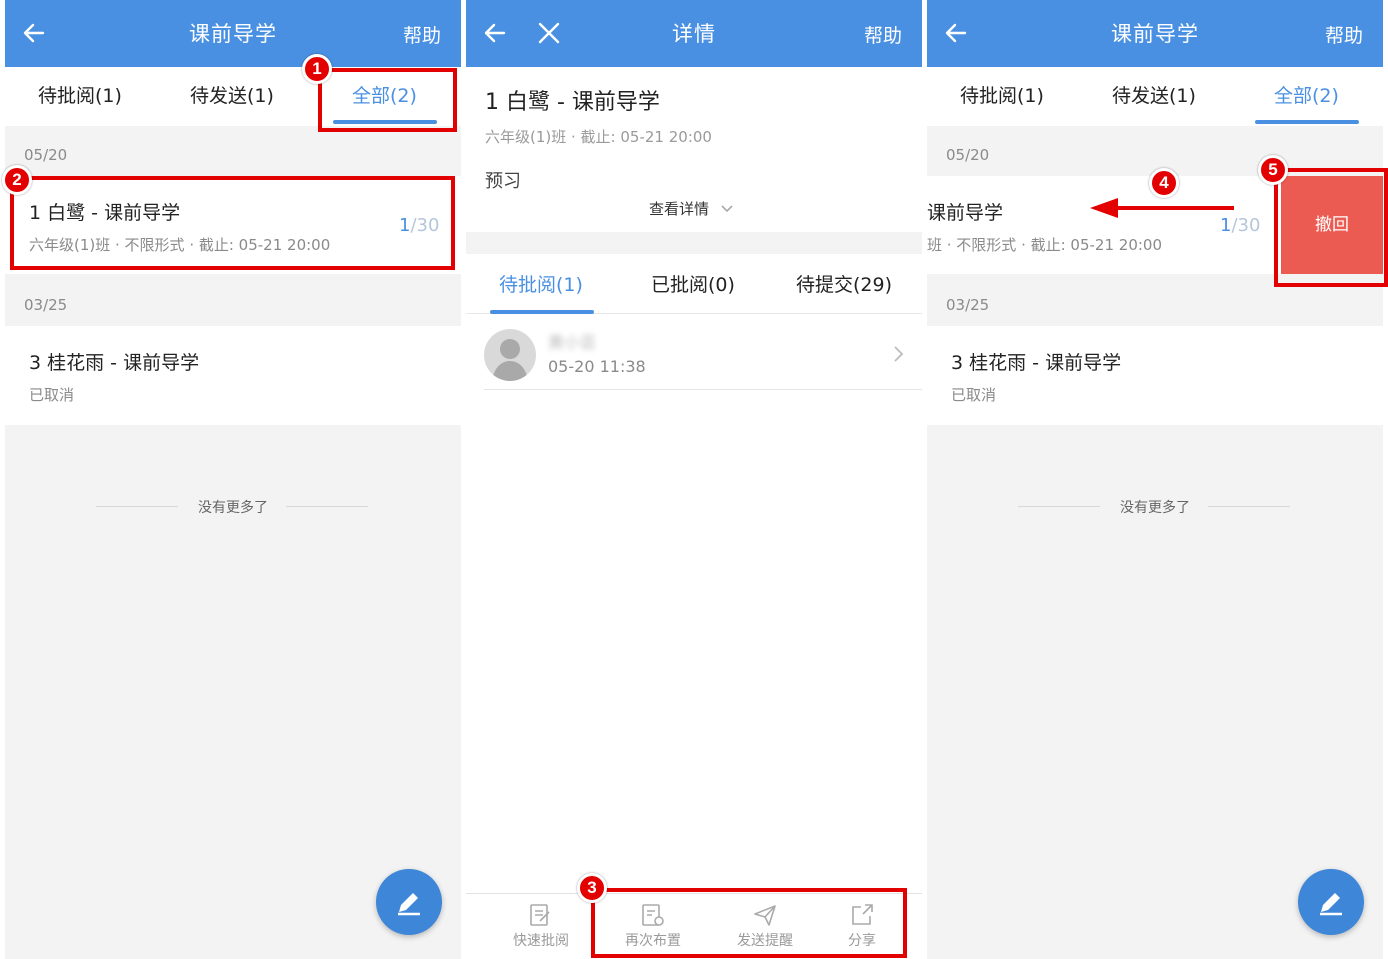 This screenshot has height=959, width=1388. I want to click on status-tab-bar: 待批阅(1) 已批阅(0) 待提交(29), so click(694, 284).